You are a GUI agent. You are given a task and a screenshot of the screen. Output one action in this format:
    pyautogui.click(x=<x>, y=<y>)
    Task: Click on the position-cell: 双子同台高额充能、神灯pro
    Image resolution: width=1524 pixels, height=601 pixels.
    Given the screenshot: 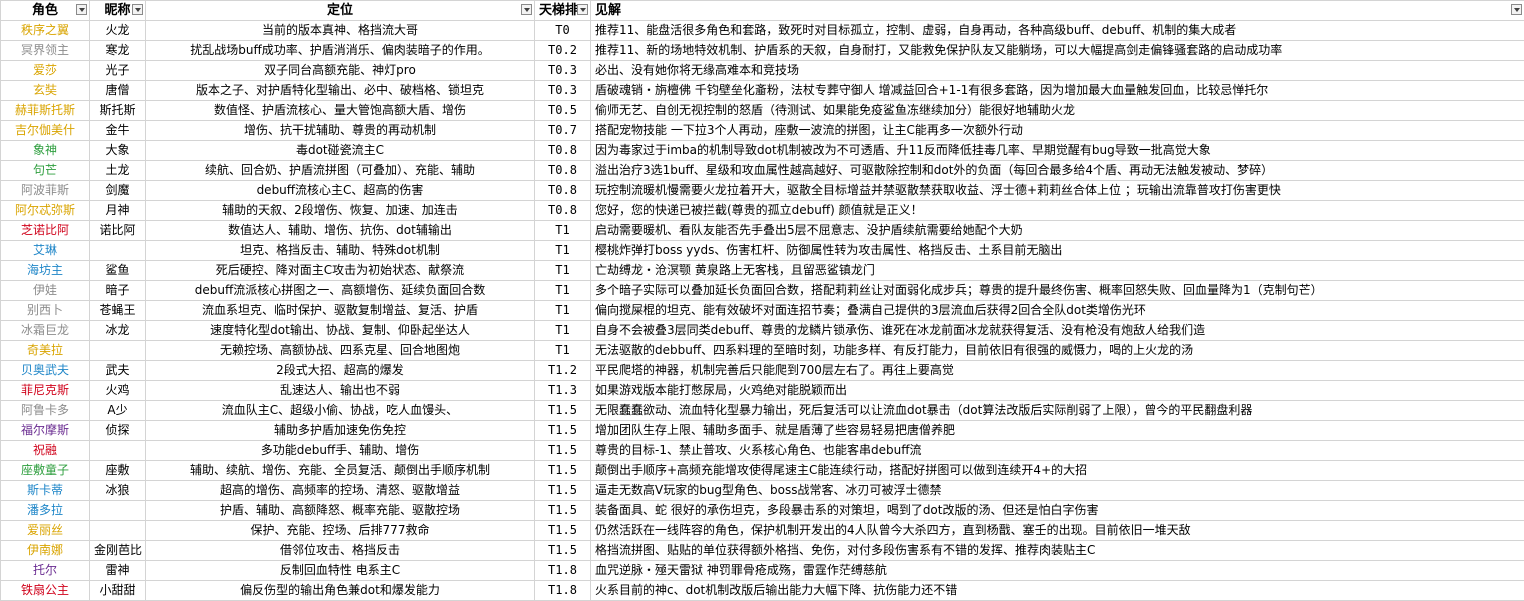 What is the action you would take?
    pyautogui.click(x=340, y=71)
    